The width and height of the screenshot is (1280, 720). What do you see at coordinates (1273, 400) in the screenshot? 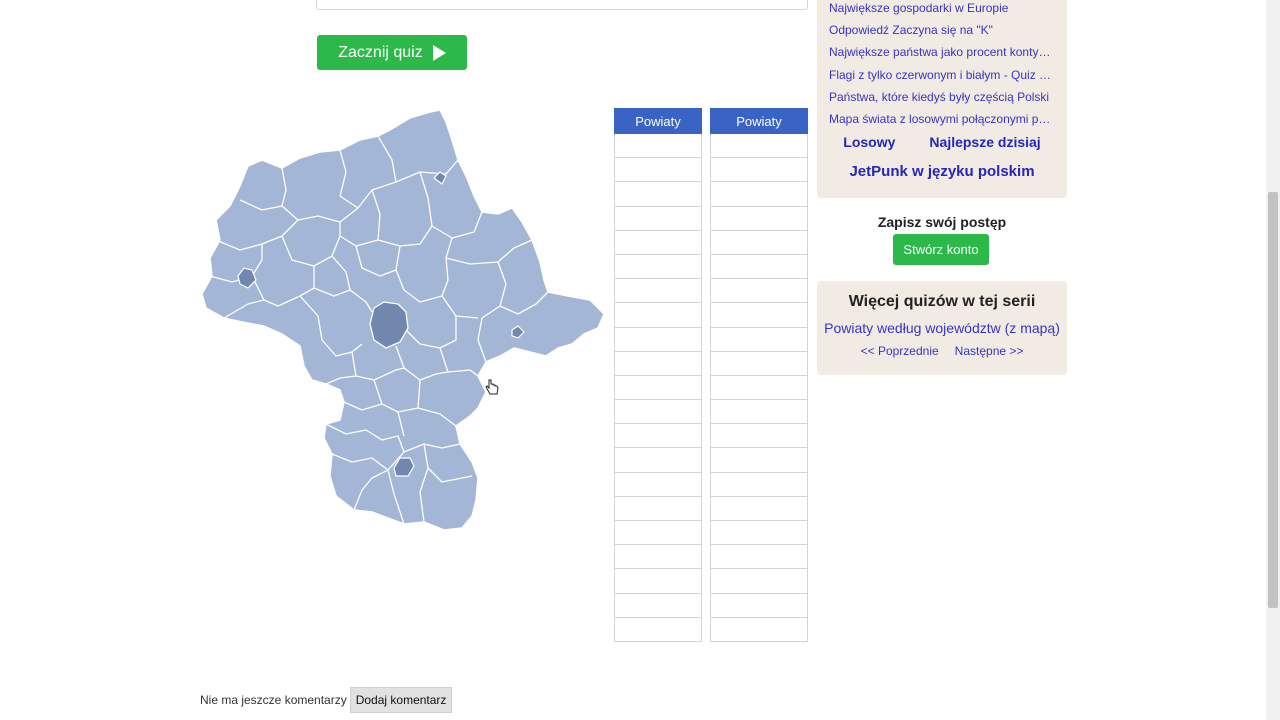
I see `scrollbar-thumb` at bounding box center [1273, 400].